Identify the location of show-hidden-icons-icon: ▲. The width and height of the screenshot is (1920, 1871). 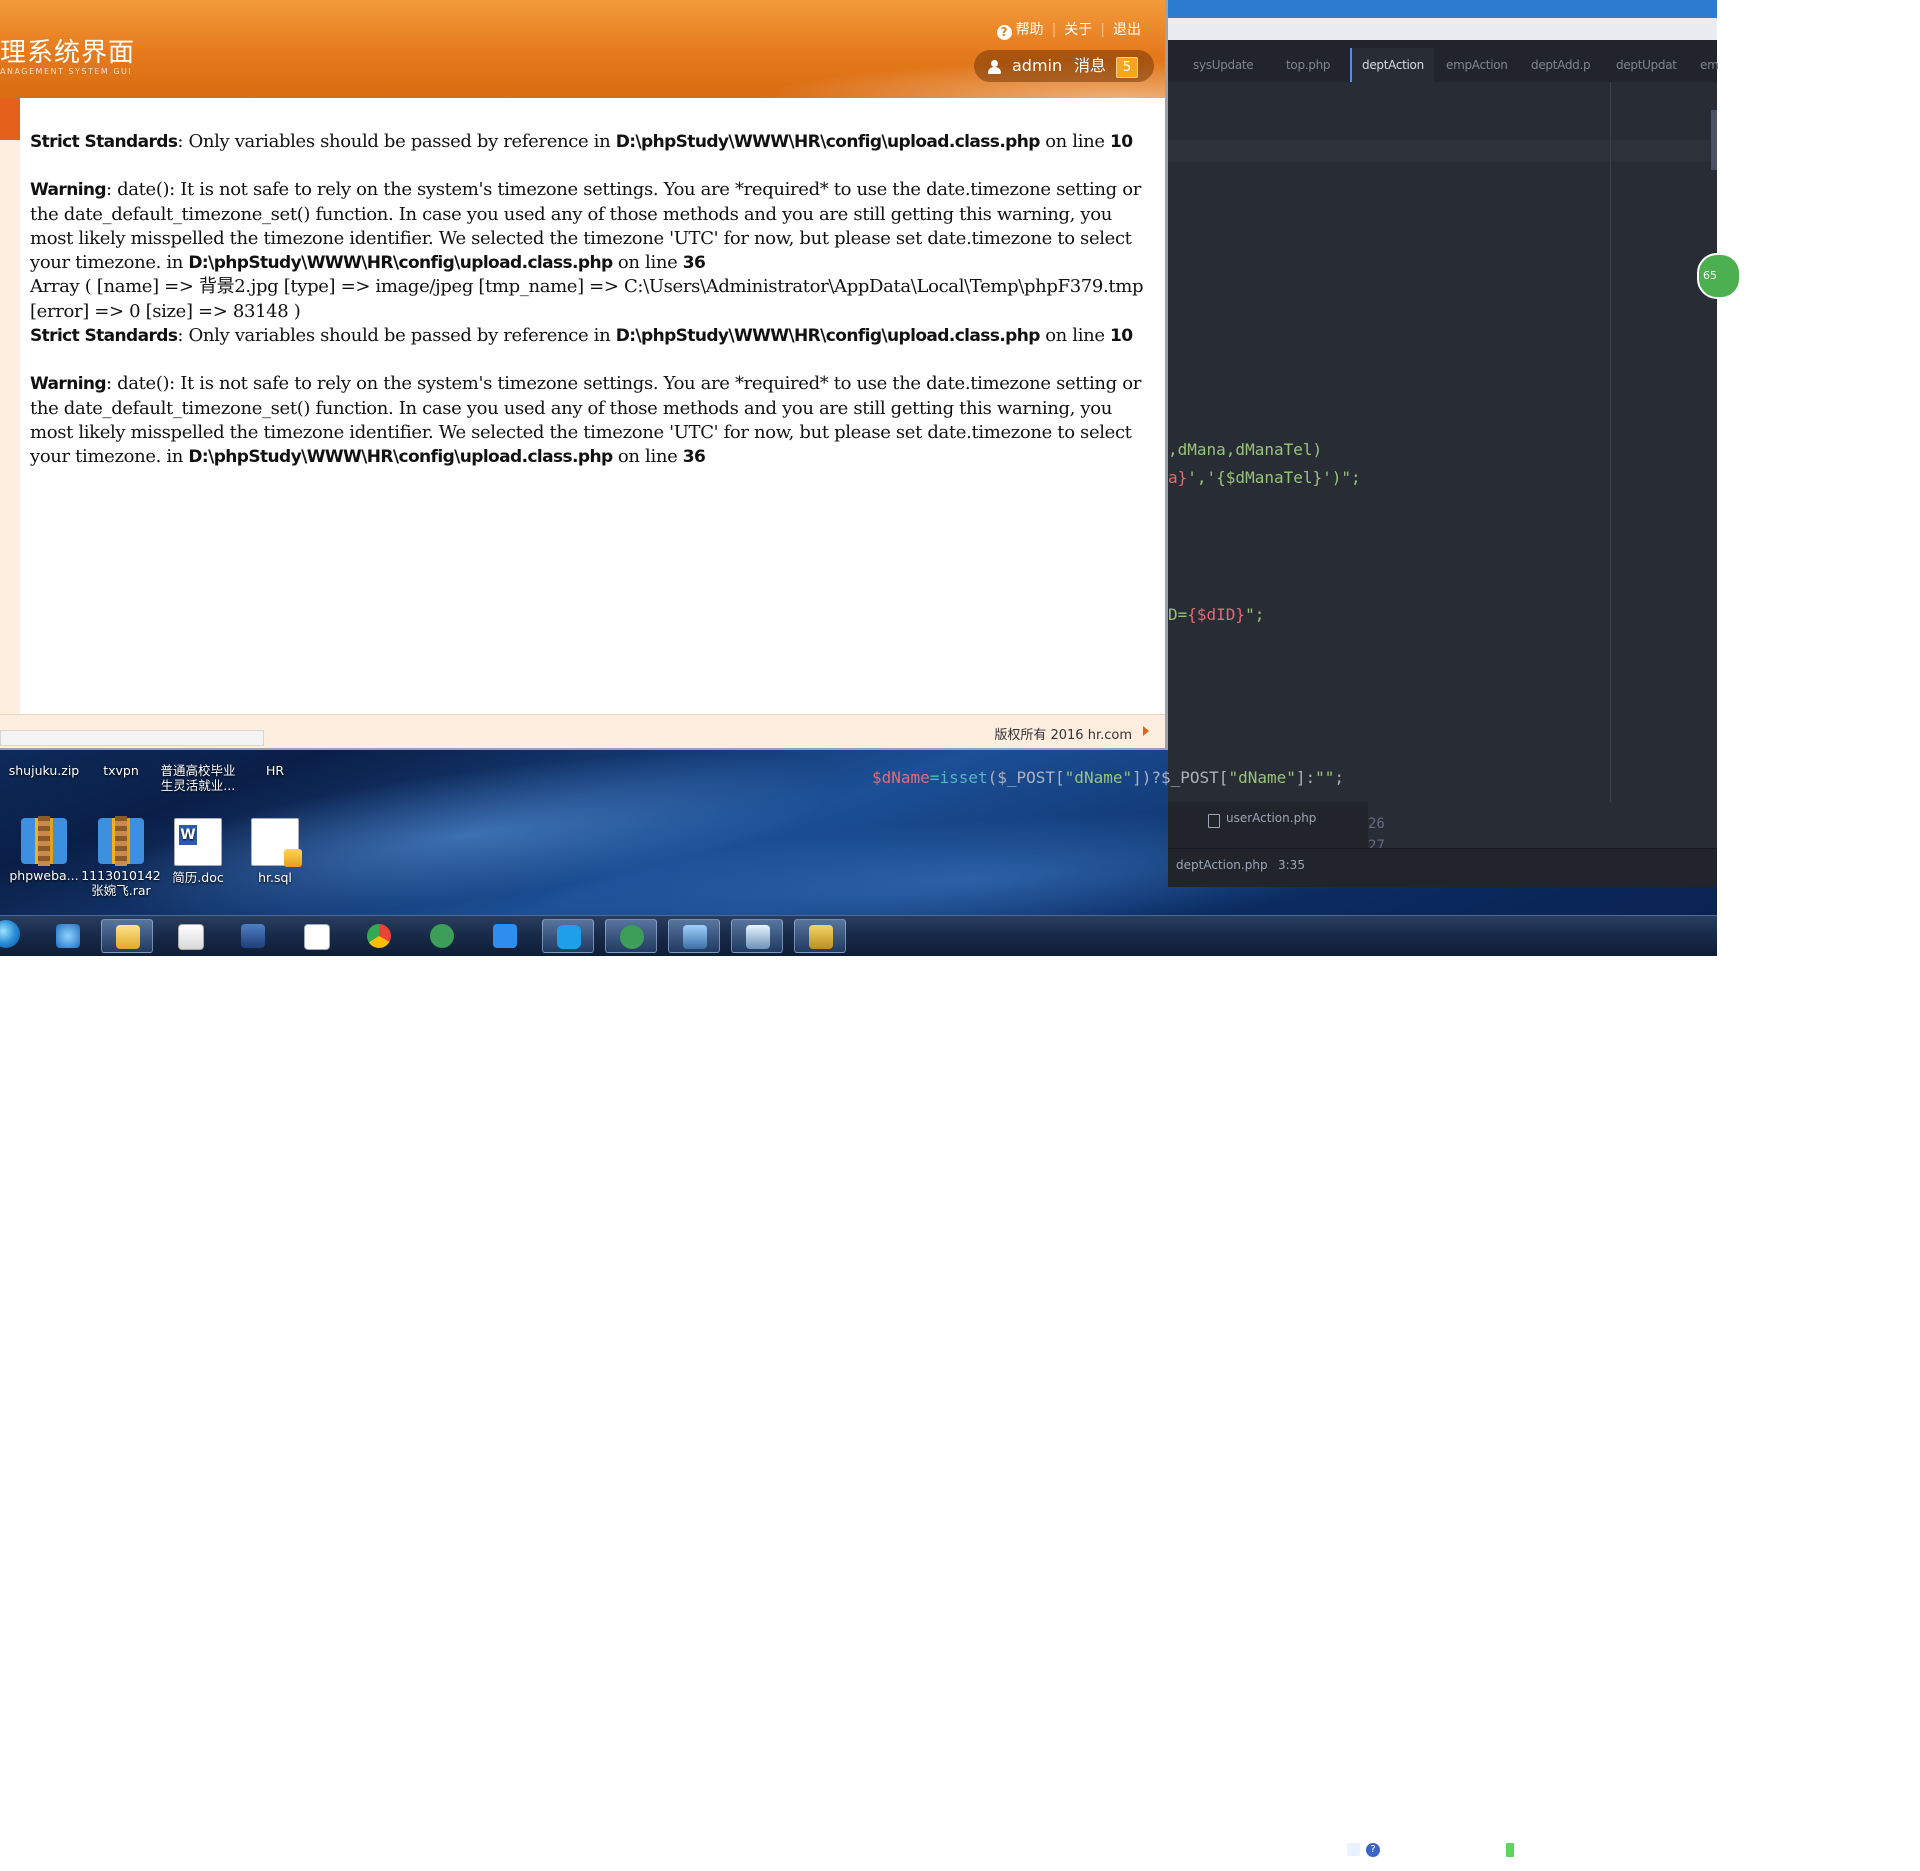
(1537, 1847).